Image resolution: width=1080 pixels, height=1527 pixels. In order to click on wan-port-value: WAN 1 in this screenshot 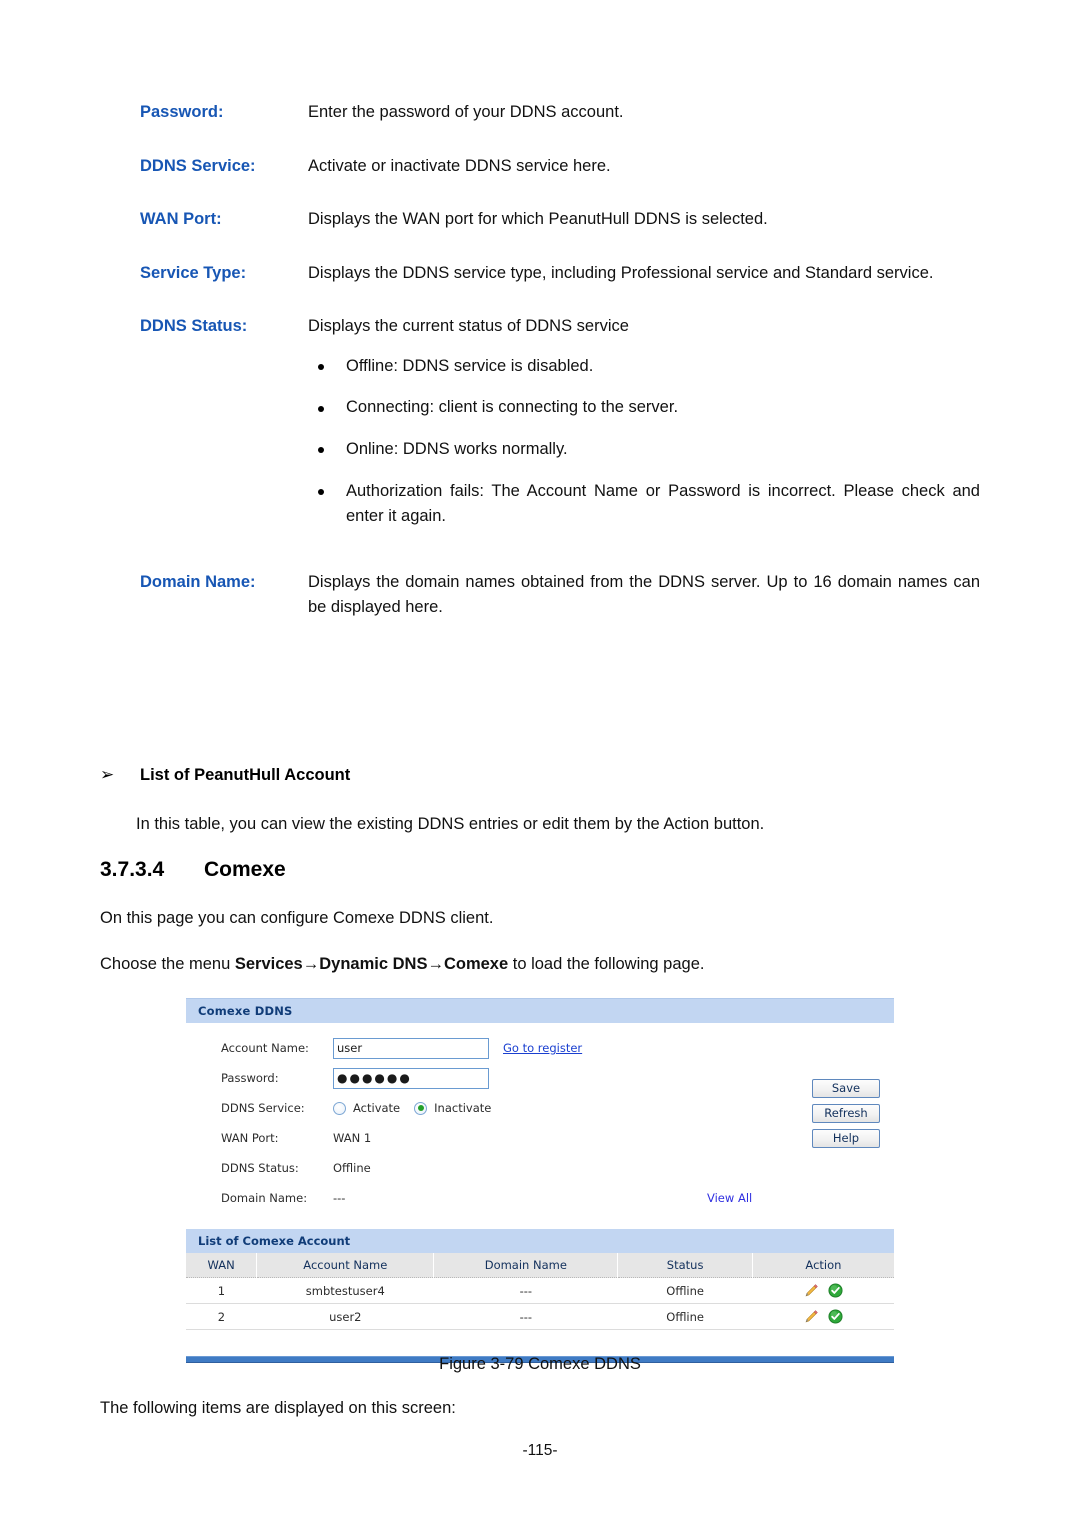, I will do `click(352, 1138)`.